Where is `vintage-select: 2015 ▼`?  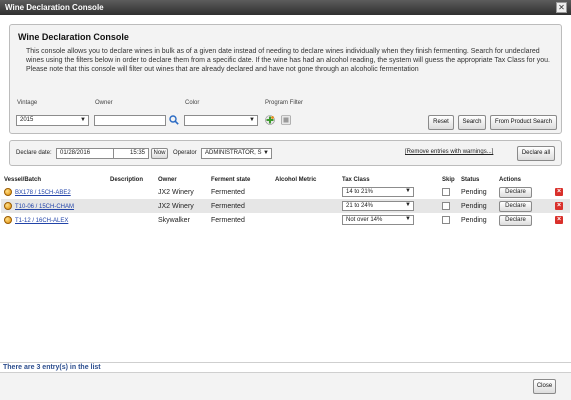
vintage-select: 2015 ▼ is located at coordinates (52, 120).